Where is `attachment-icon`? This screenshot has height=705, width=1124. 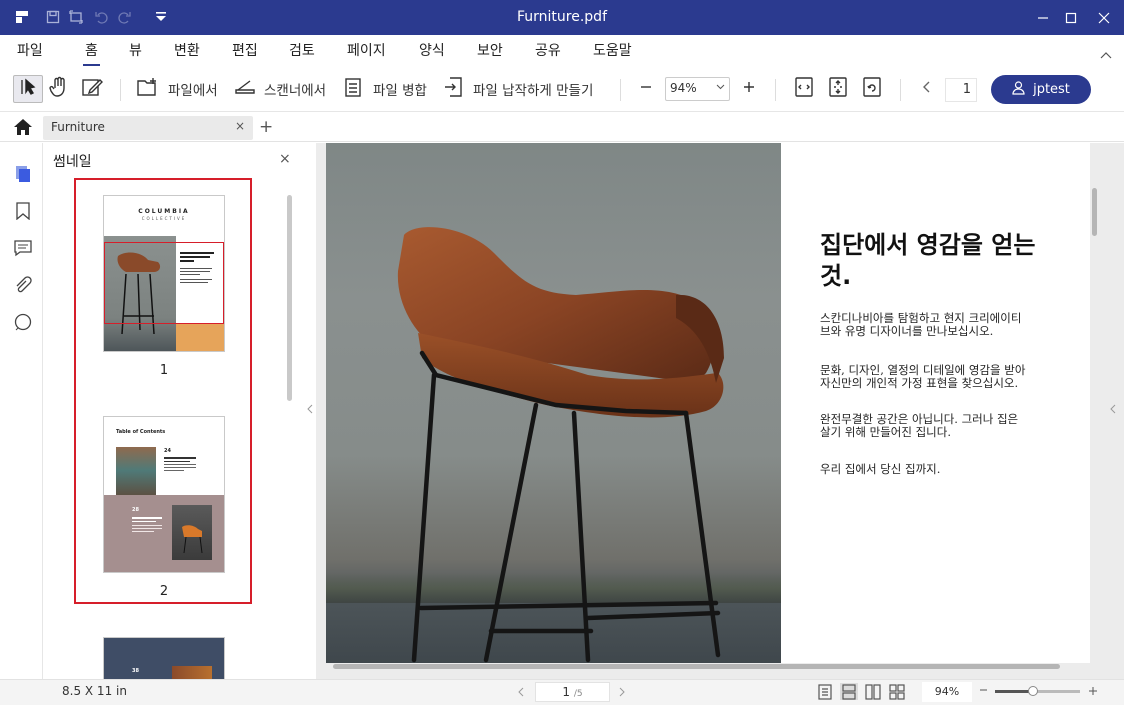
attachment-icon is located at coordinates (23, 285).